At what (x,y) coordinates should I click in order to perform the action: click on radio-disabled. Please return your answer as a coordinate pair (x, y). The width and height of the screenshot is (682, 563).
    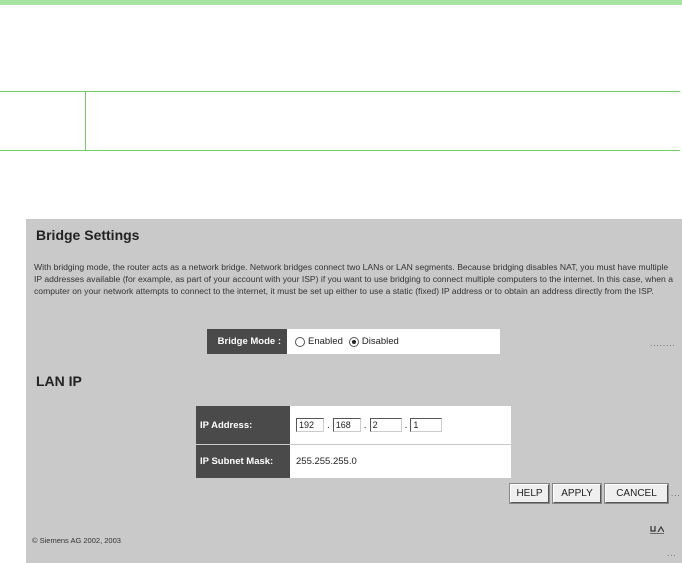
    Looking at the image, I should click on (353, 341).